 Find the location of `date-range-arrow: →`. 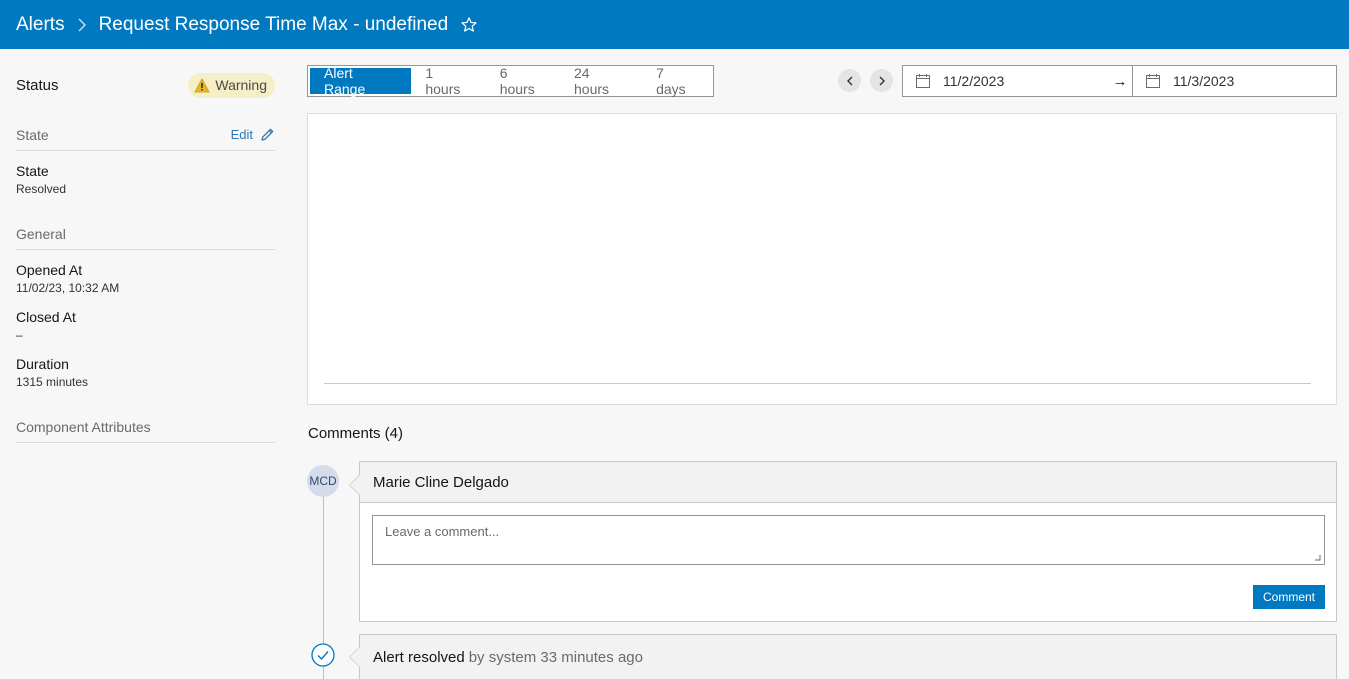

date-range-arrow: → is located at coordinates (1120, 81).